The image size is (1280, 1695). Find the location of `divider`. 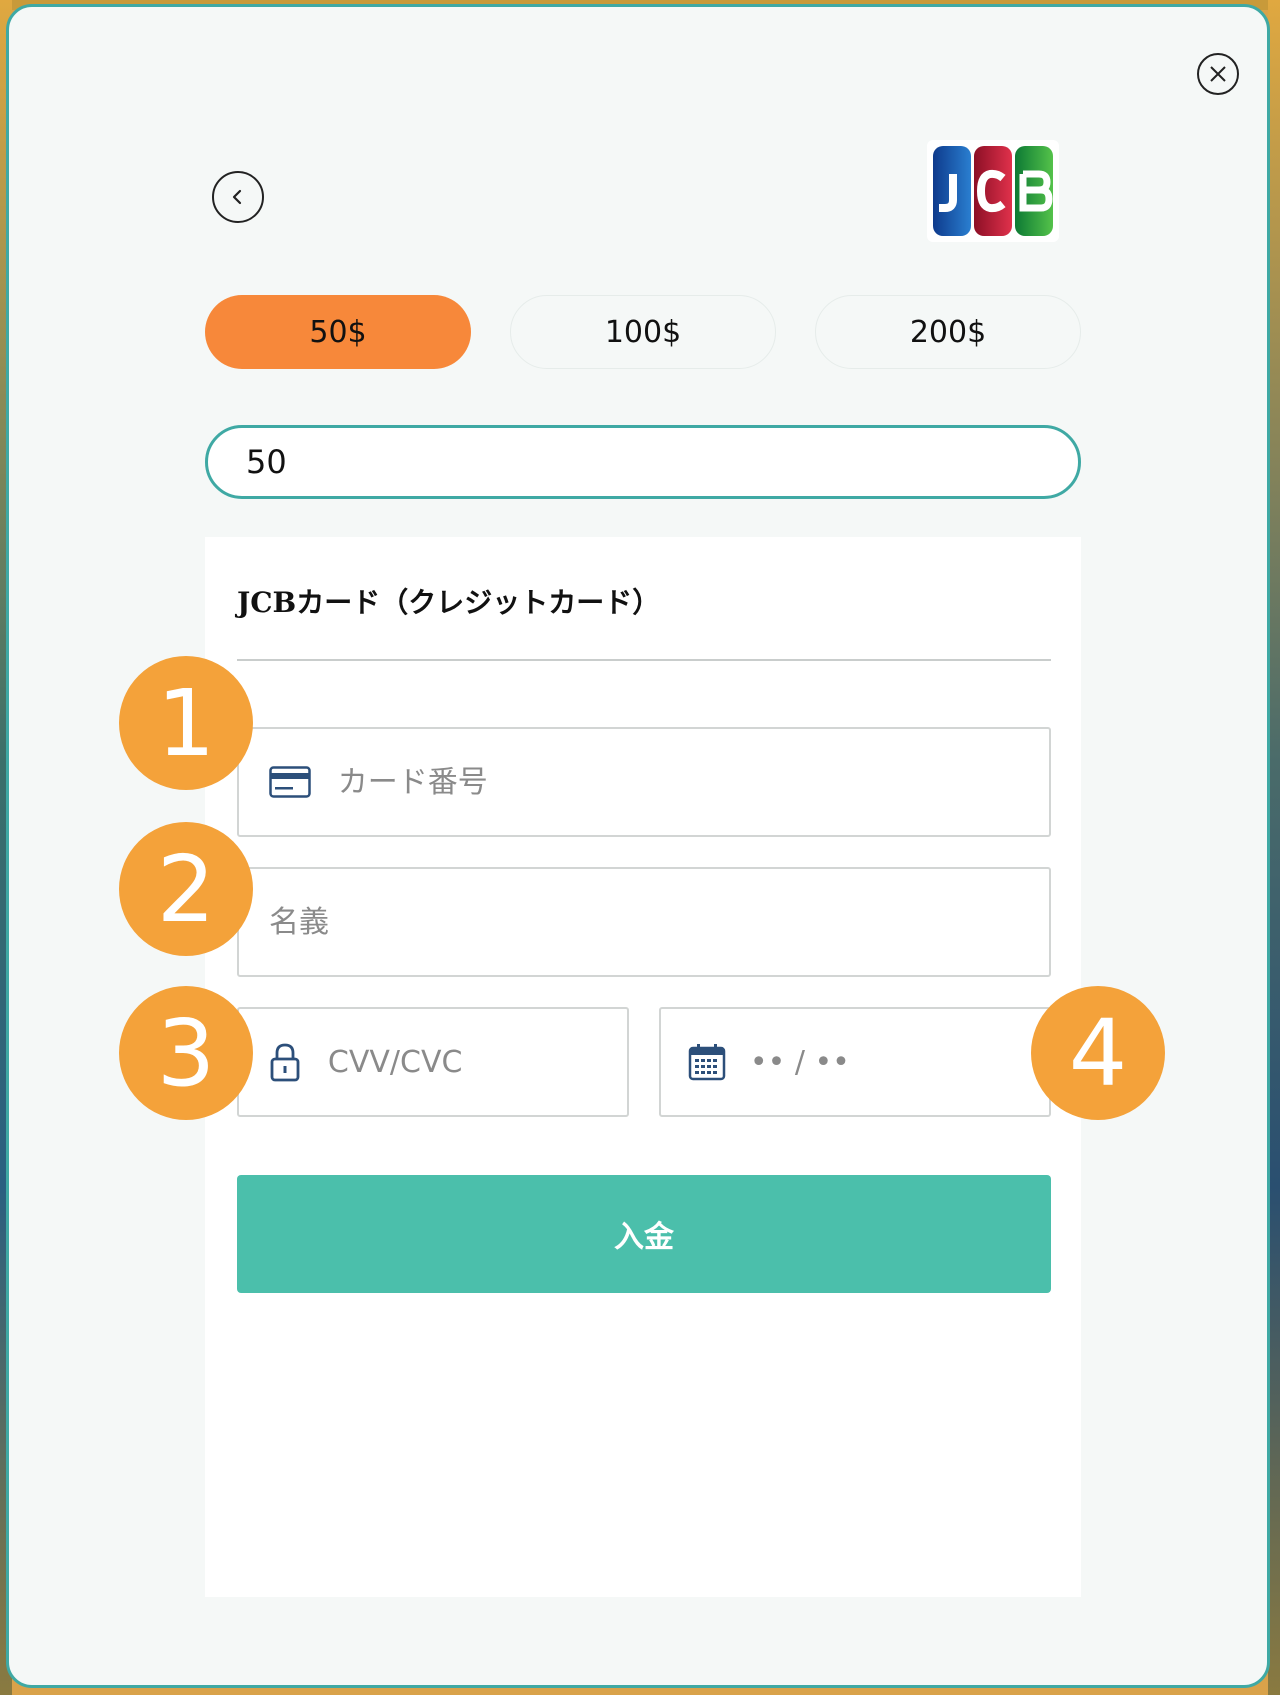

divider is located at coordinates (644, 660).